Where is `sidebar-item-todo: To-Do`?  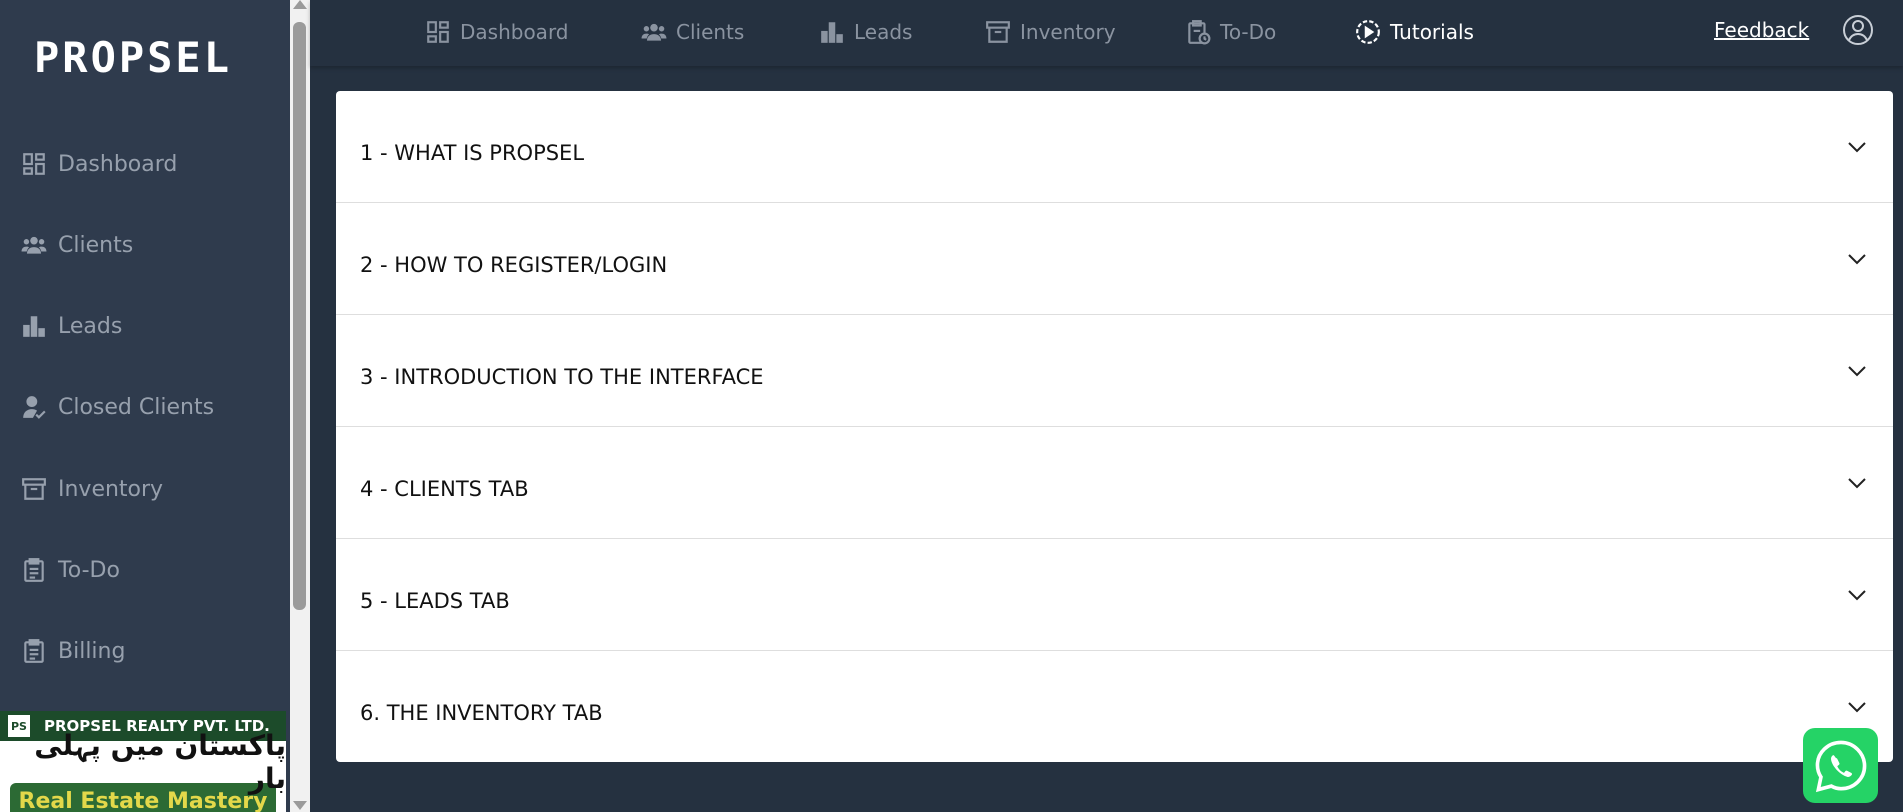 sidebar-item-todo: To-Do is located at coordinates (70, 570).